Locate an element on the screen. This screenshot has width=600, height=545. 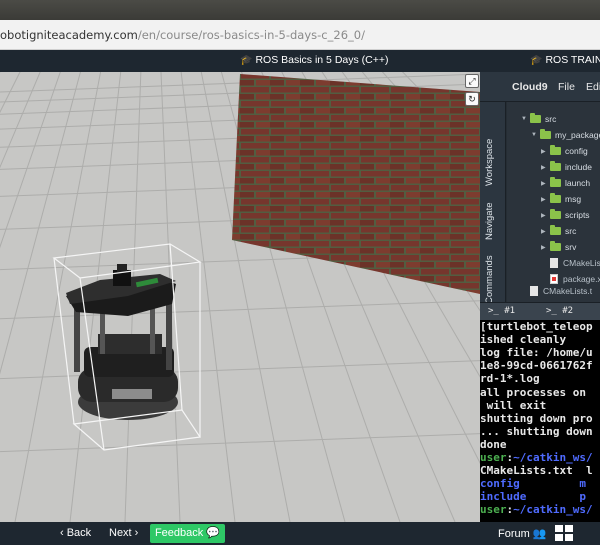
terminal-text: config m is located at coordinates (533, 484).